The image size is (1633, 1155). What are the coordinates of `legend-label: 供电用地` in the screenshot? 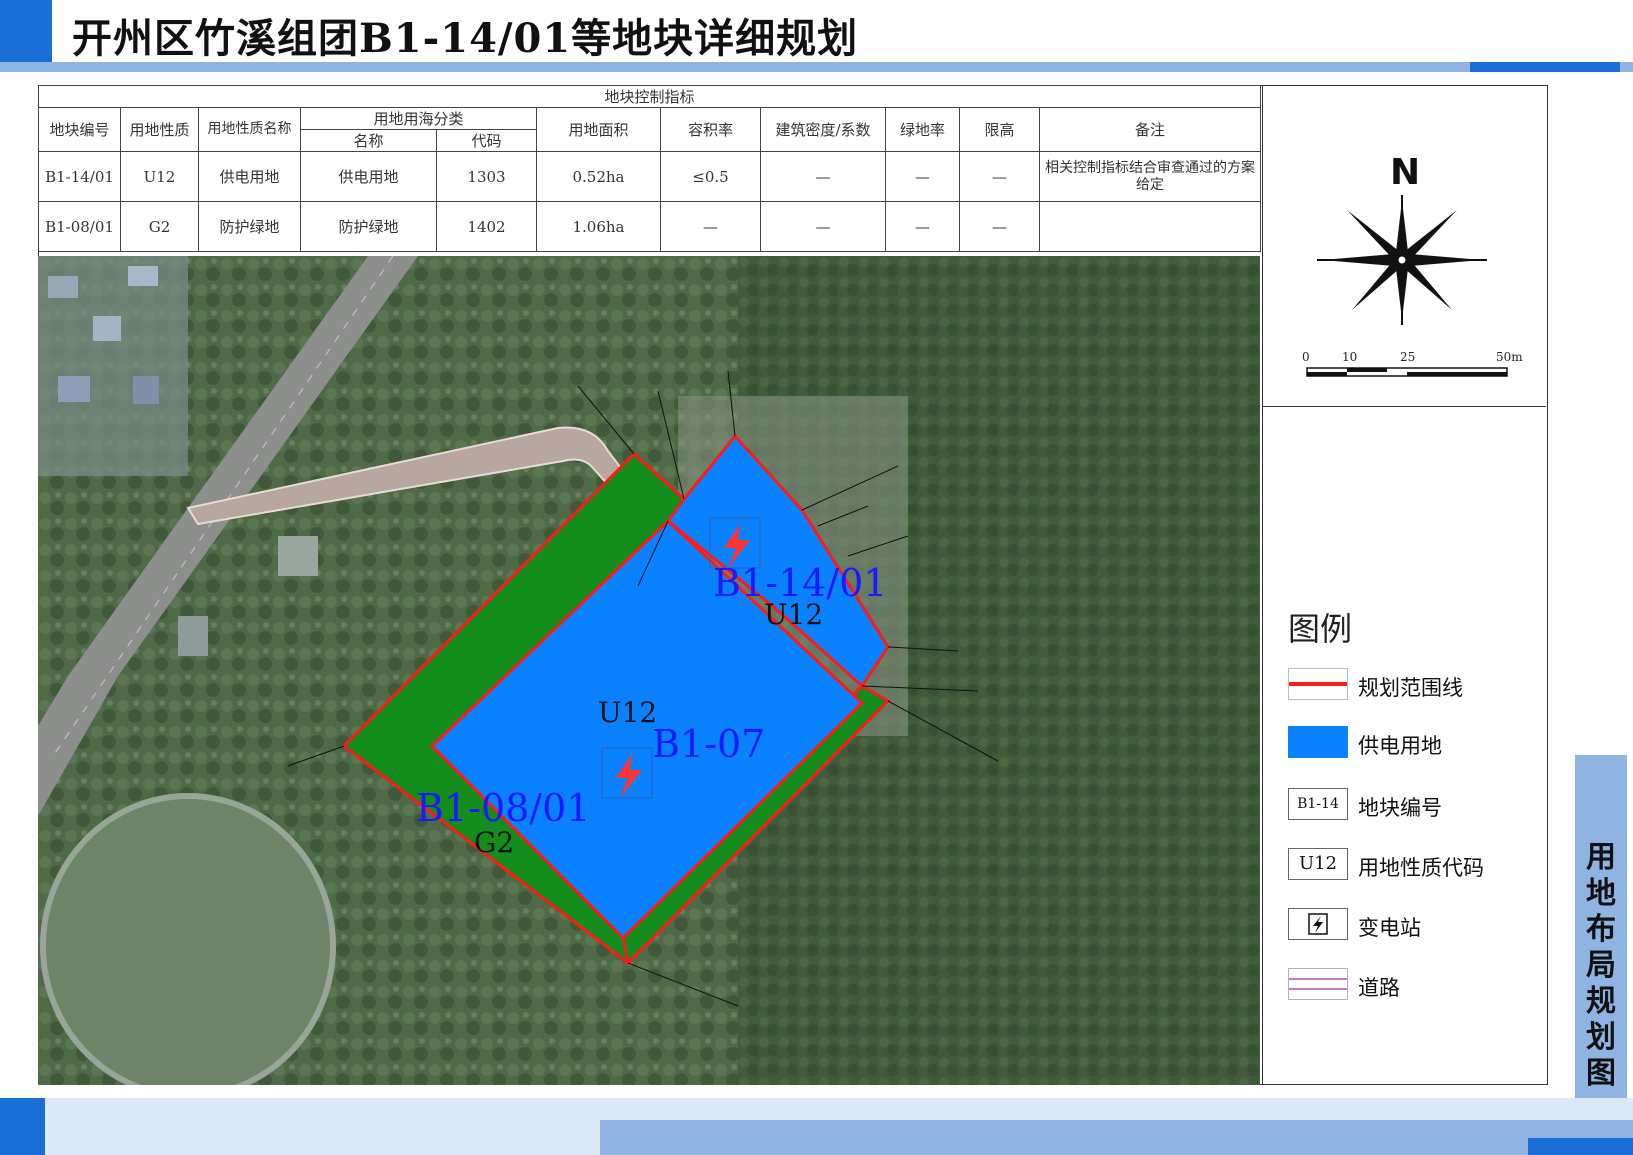 It's located at (1400, 746).